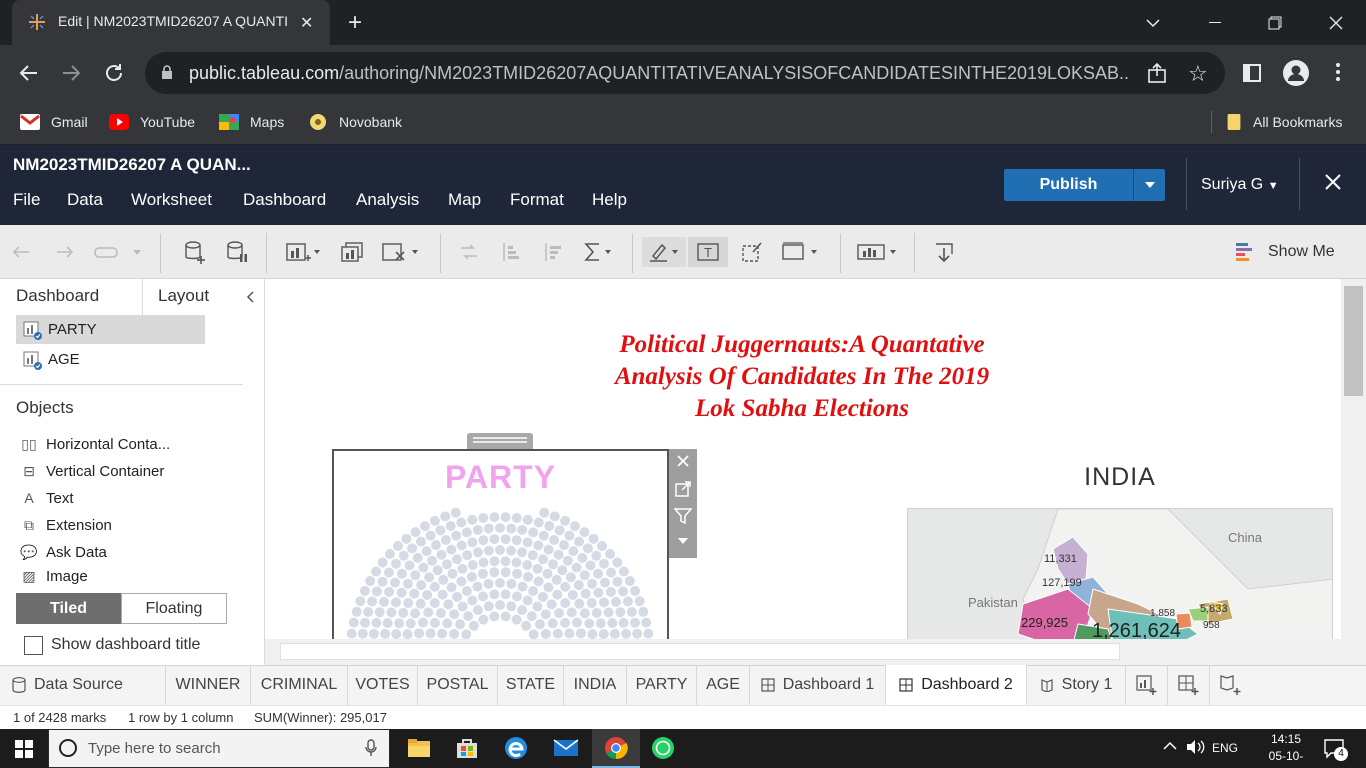 This screenshot has width=1366, height=768. I want to click on all-bookmarks: All Bookmarks, so click(1284, 122).